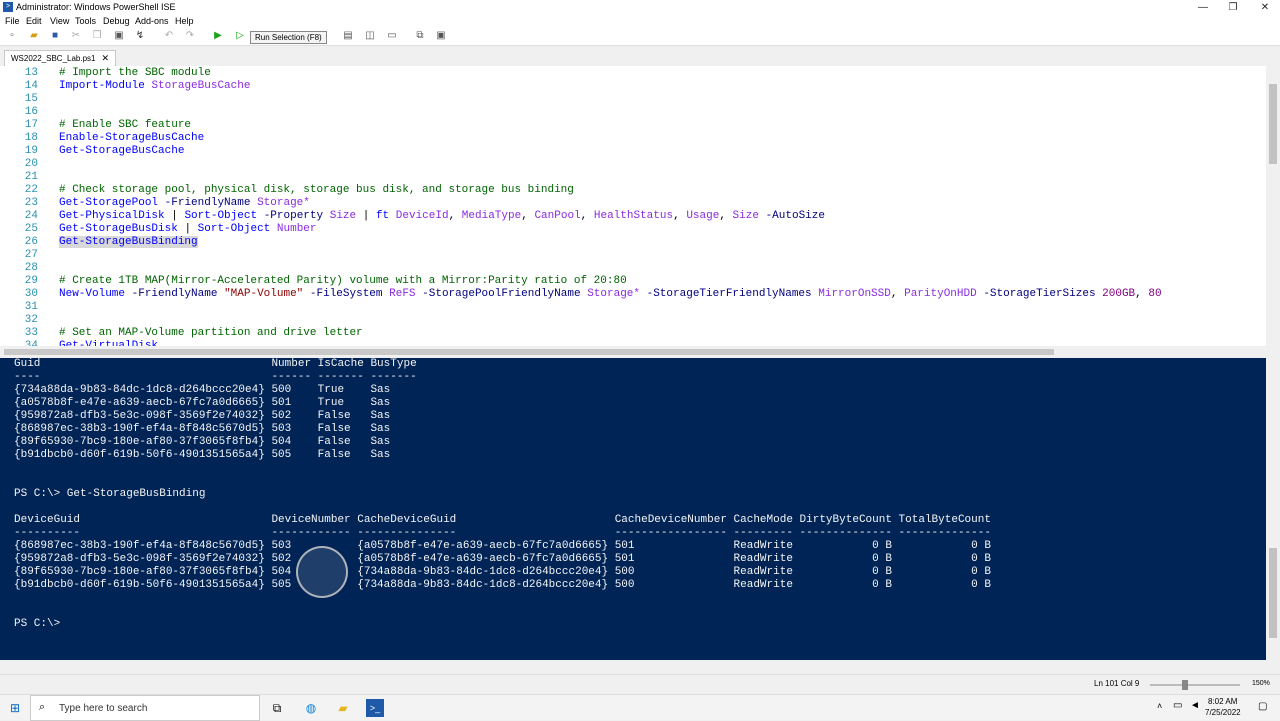 The image size is (1280, 721). I want to click on editor-hscroll-thumb, so click(529, 352).